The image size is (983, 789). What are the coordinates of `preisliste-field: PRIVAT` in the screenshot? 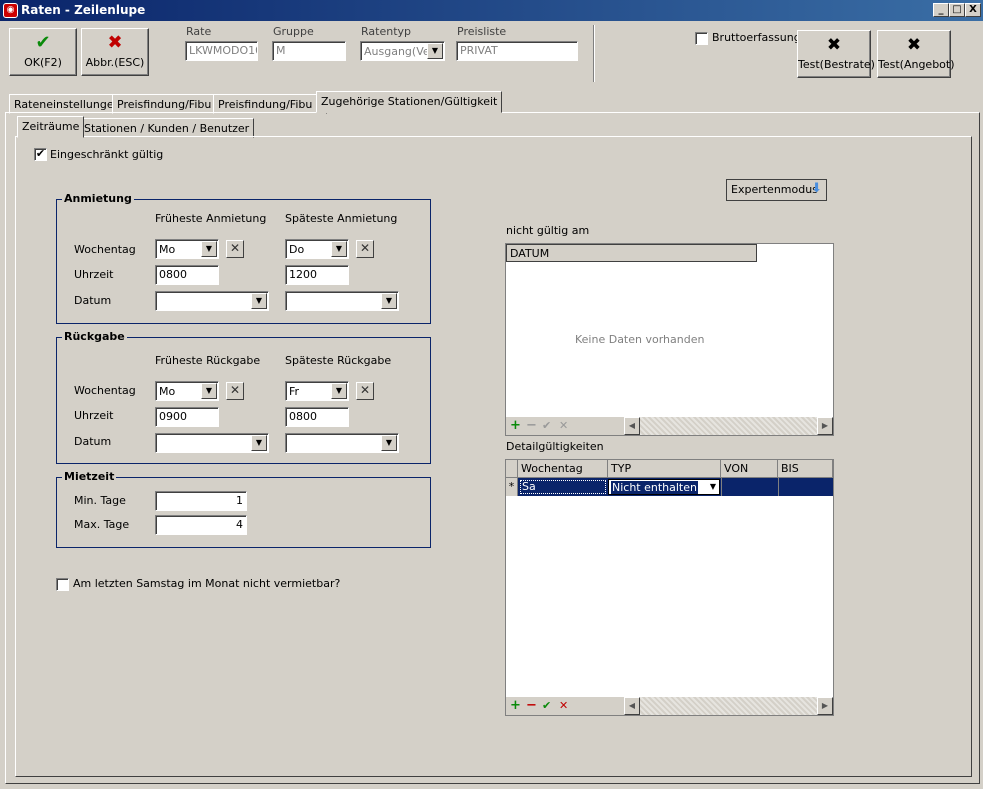 It's located at (517, 51).